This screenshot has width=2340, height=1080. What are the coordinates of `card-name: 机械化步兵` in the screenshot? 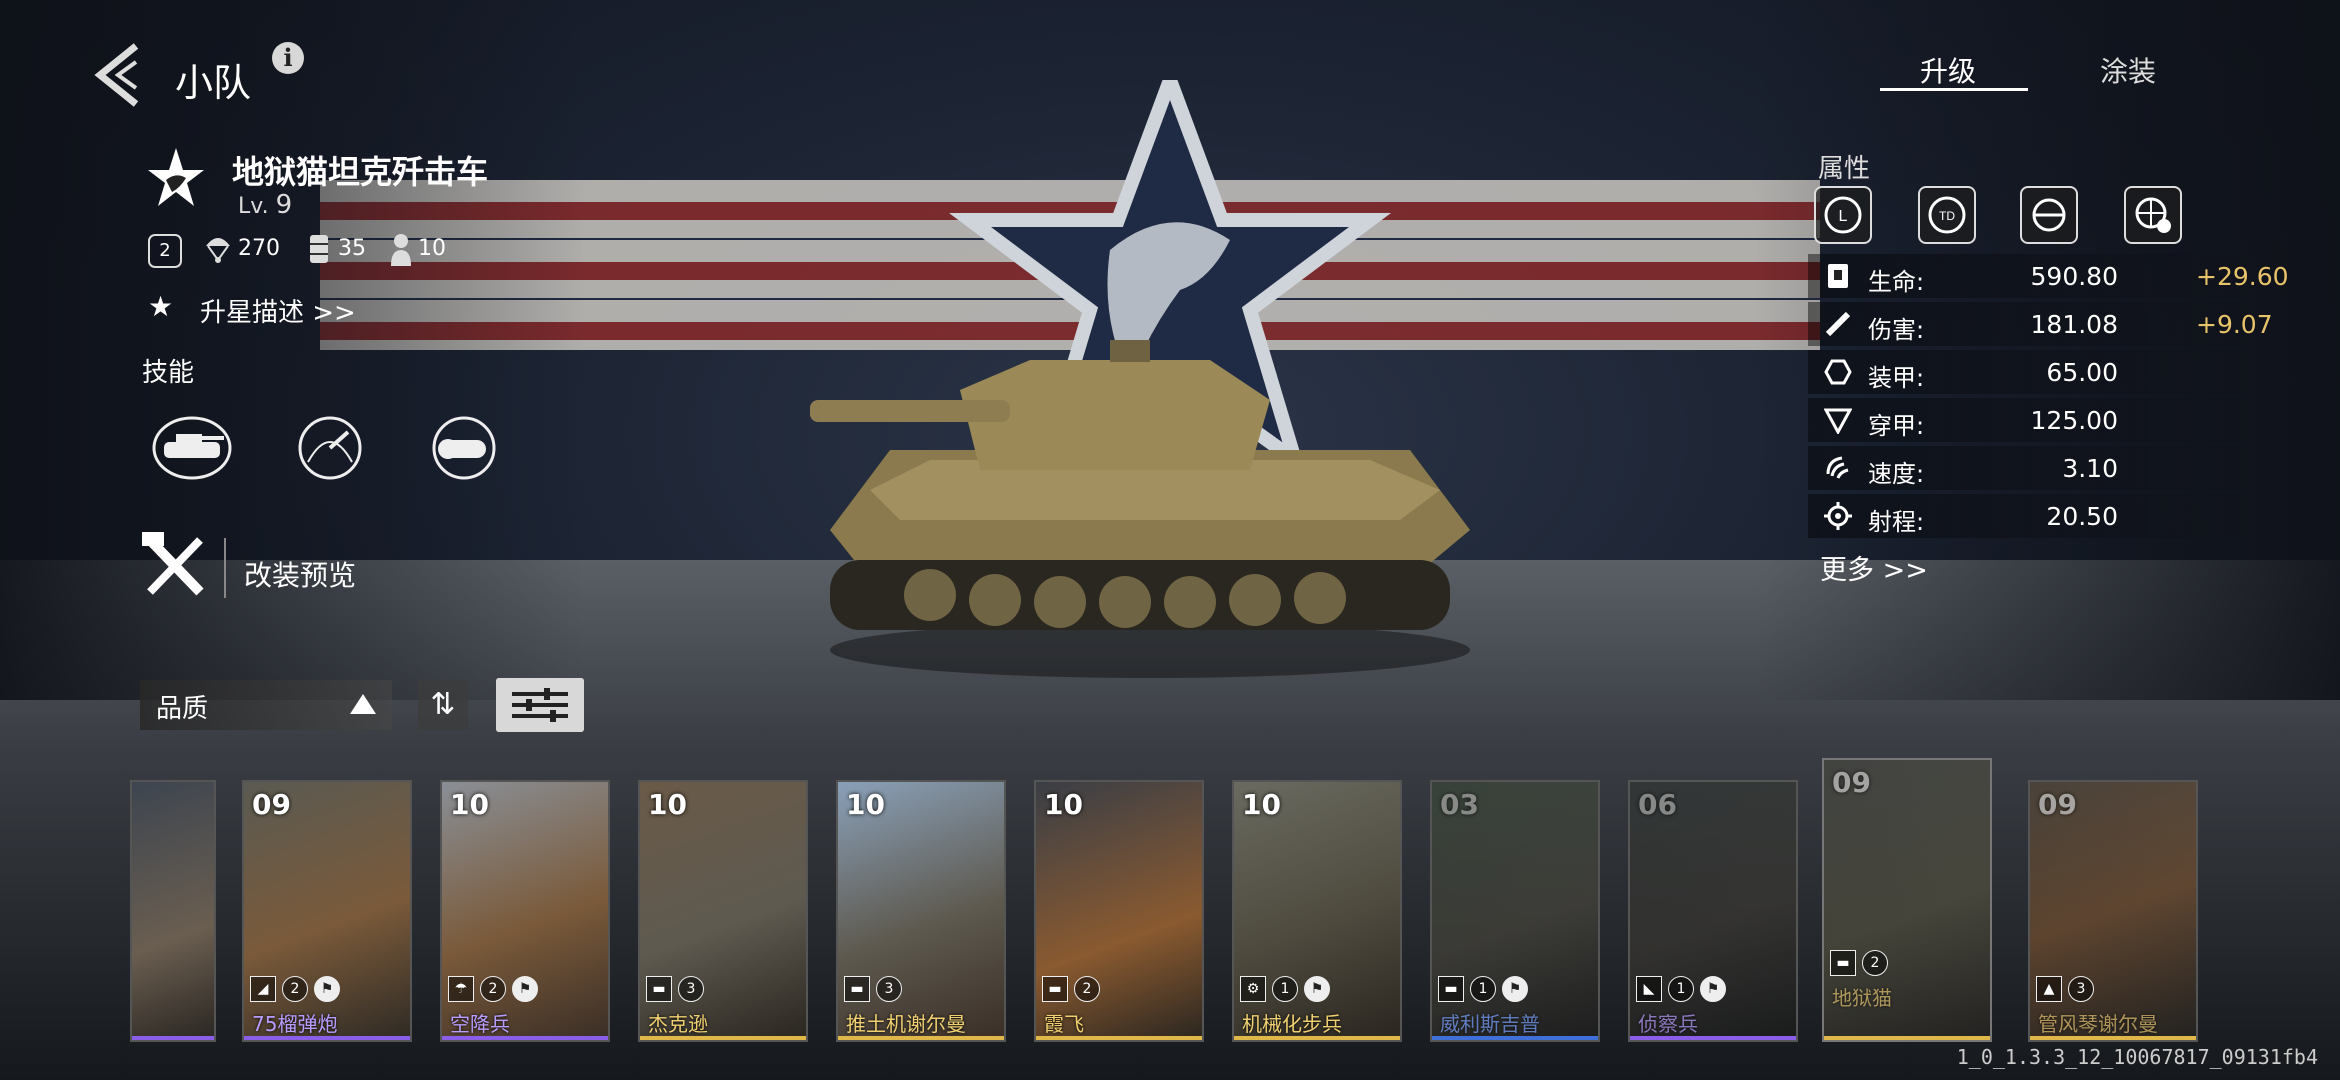 It's located at (1292, 1024).